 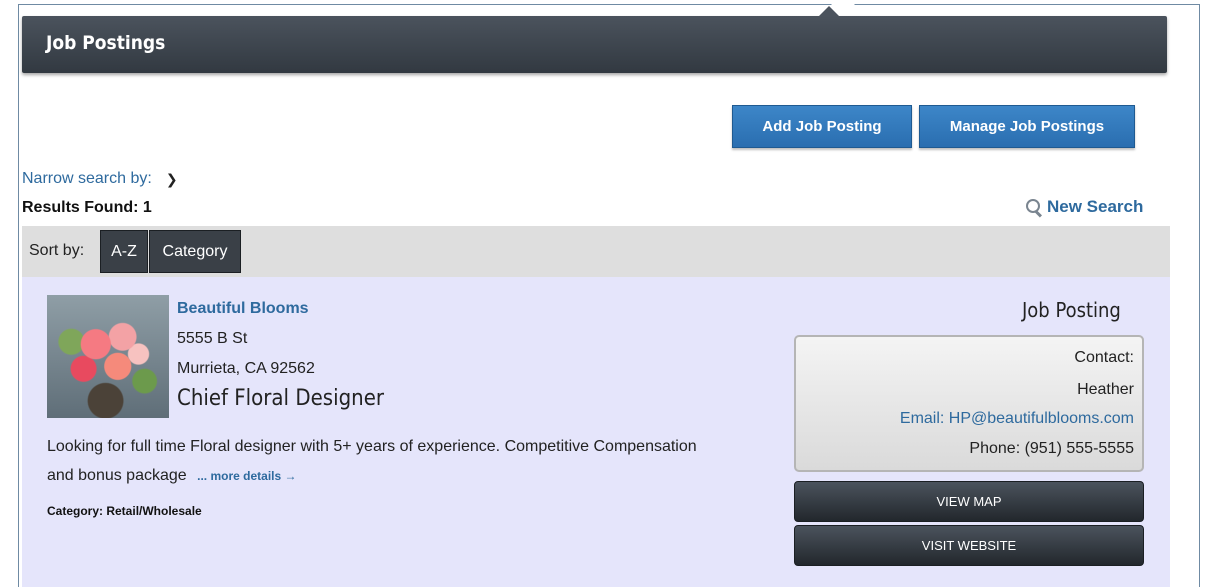 What do you see at coordinates (1027, 126) in the screenshot?
I see `manage-job-postings-button: Manage Job Postings` at bounding box center [1027, 126].